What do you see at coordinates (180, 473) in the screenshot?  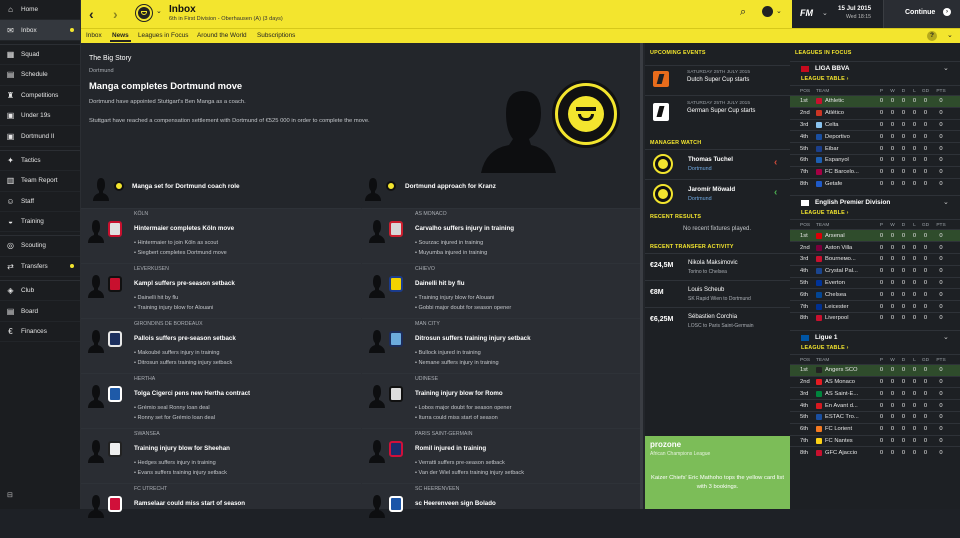 I see `news-bullet: • Evans suffers training injury setback` at bounding box center [180, 473].